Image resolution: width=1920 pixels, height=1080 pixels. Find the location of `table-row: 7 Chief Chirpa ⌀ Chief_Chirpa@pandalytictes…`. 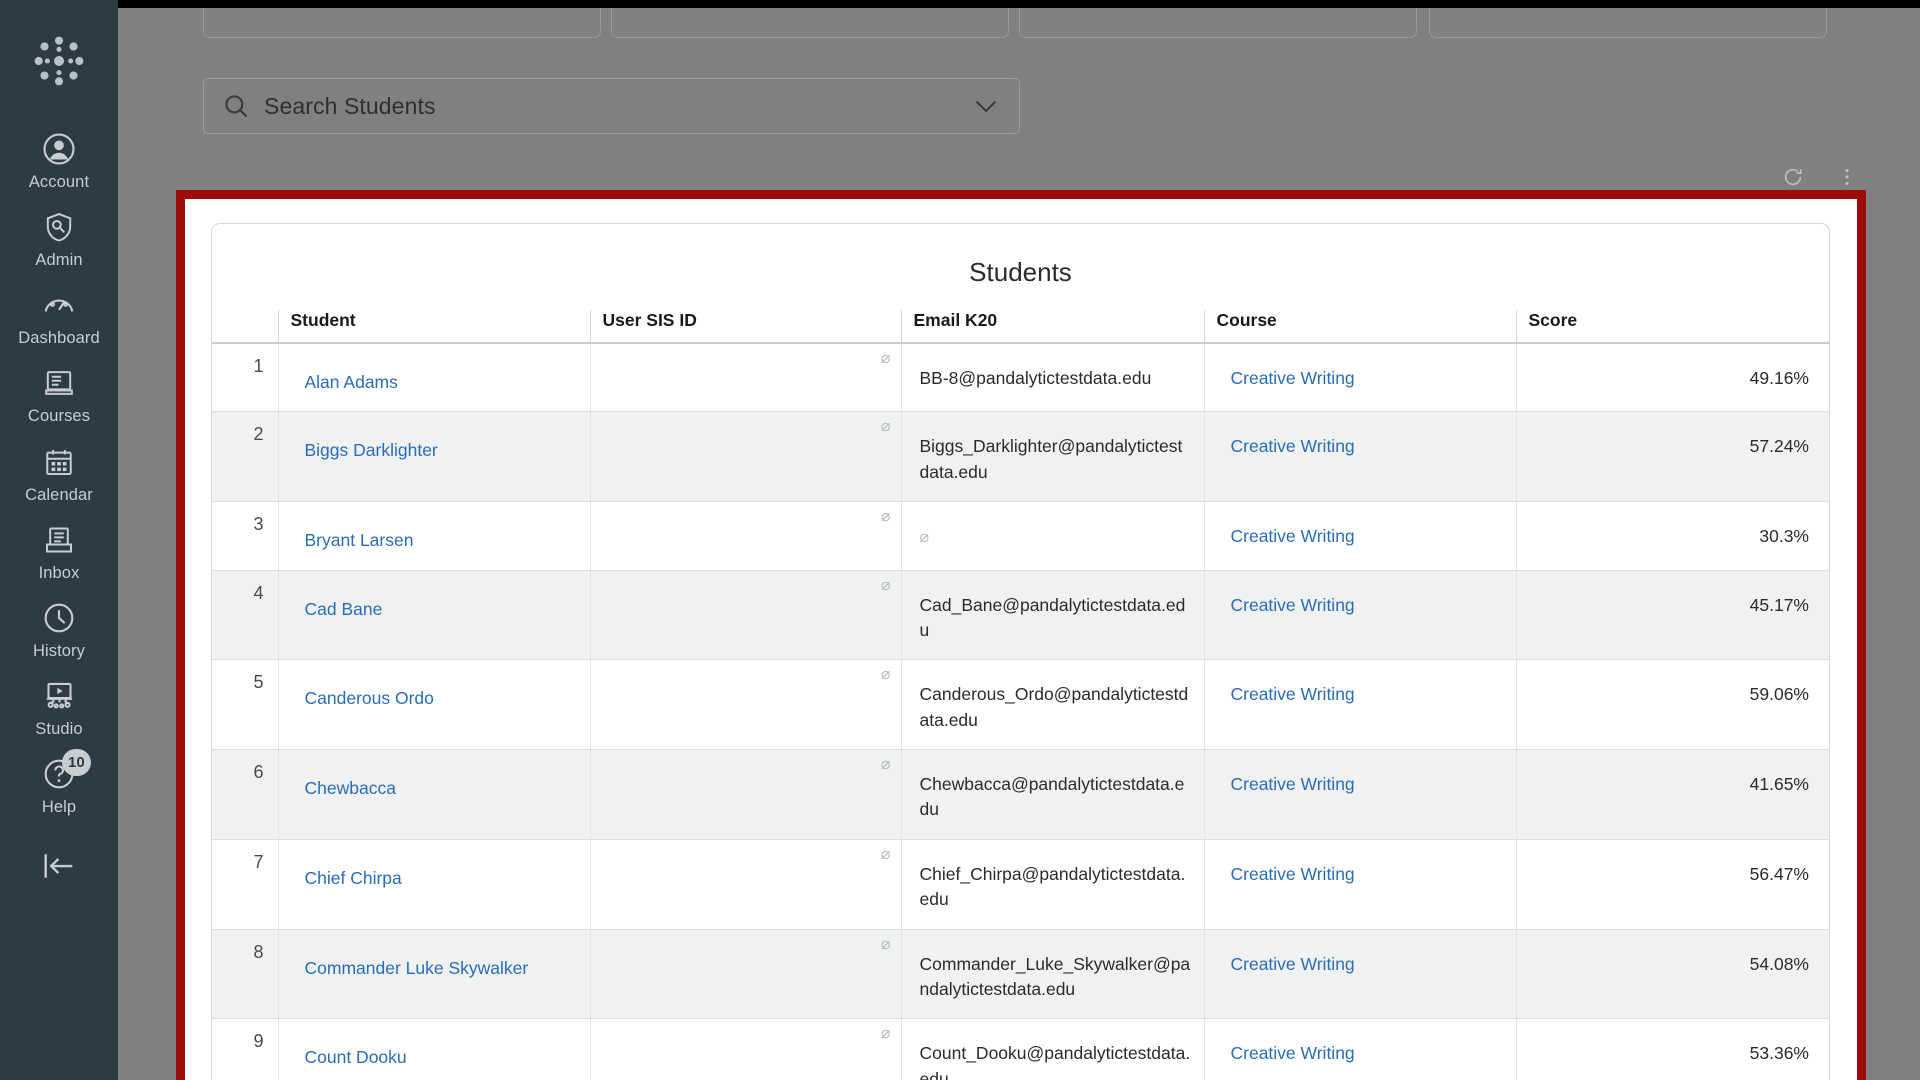

table-row: 7 Chief Chirpa ⌀ Chief_Chirpa@pandalytictes… is located at coordinates (1020, 884).